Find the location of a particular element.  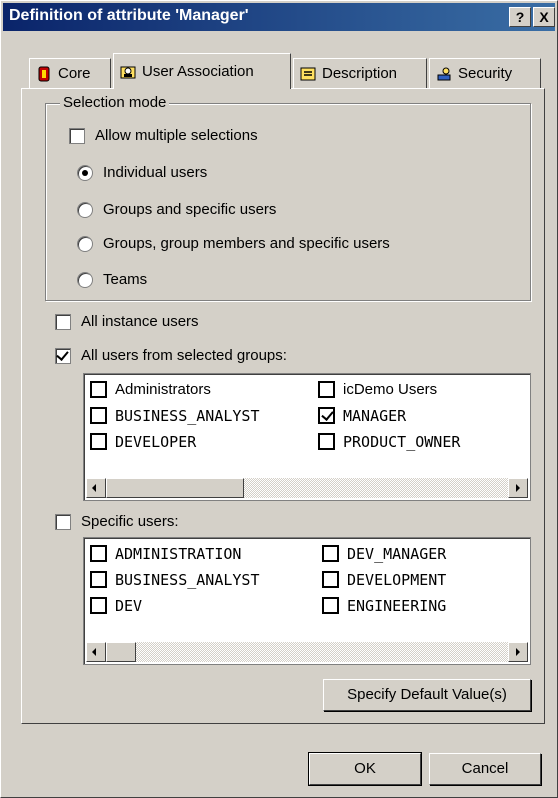

list-item: DEVELOPMENT is located at coordinates (425, 579).